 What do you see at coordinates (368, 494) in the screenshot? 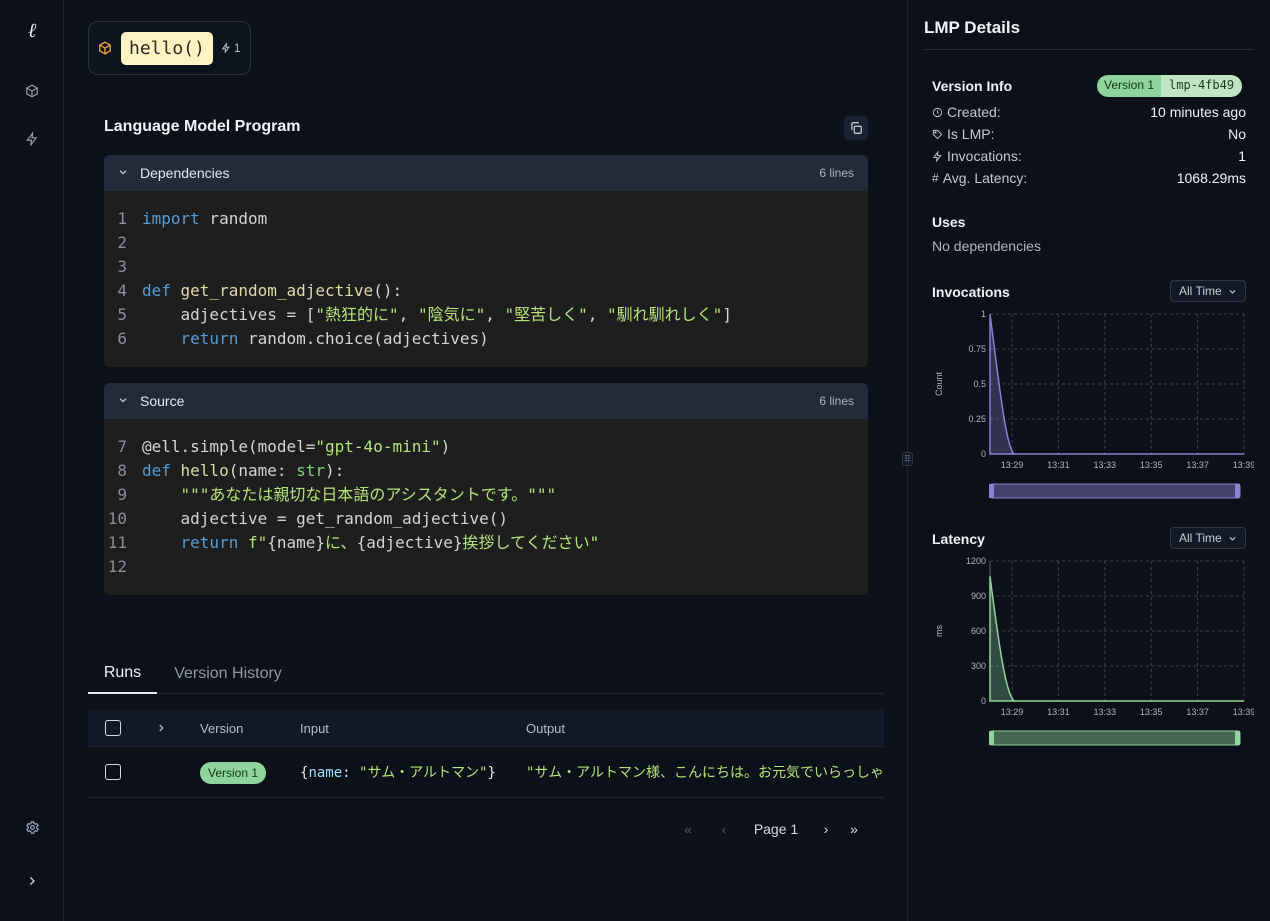
I see `code-text: """あなたは親切な日本語のアシスタントです。"""` at bounding box center [368, 494].